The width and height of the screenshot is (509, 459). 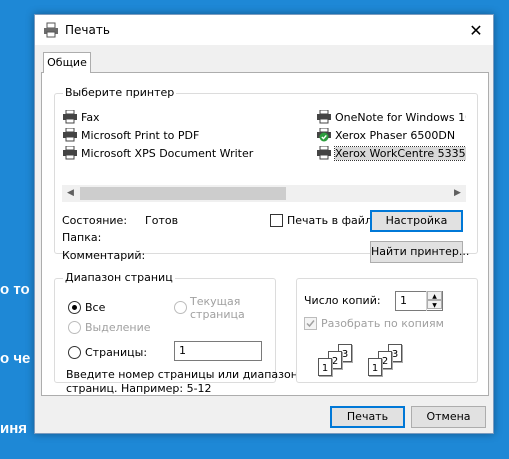 I want to click on scroll-right-icon: ▶, so click(x=457, y=193).